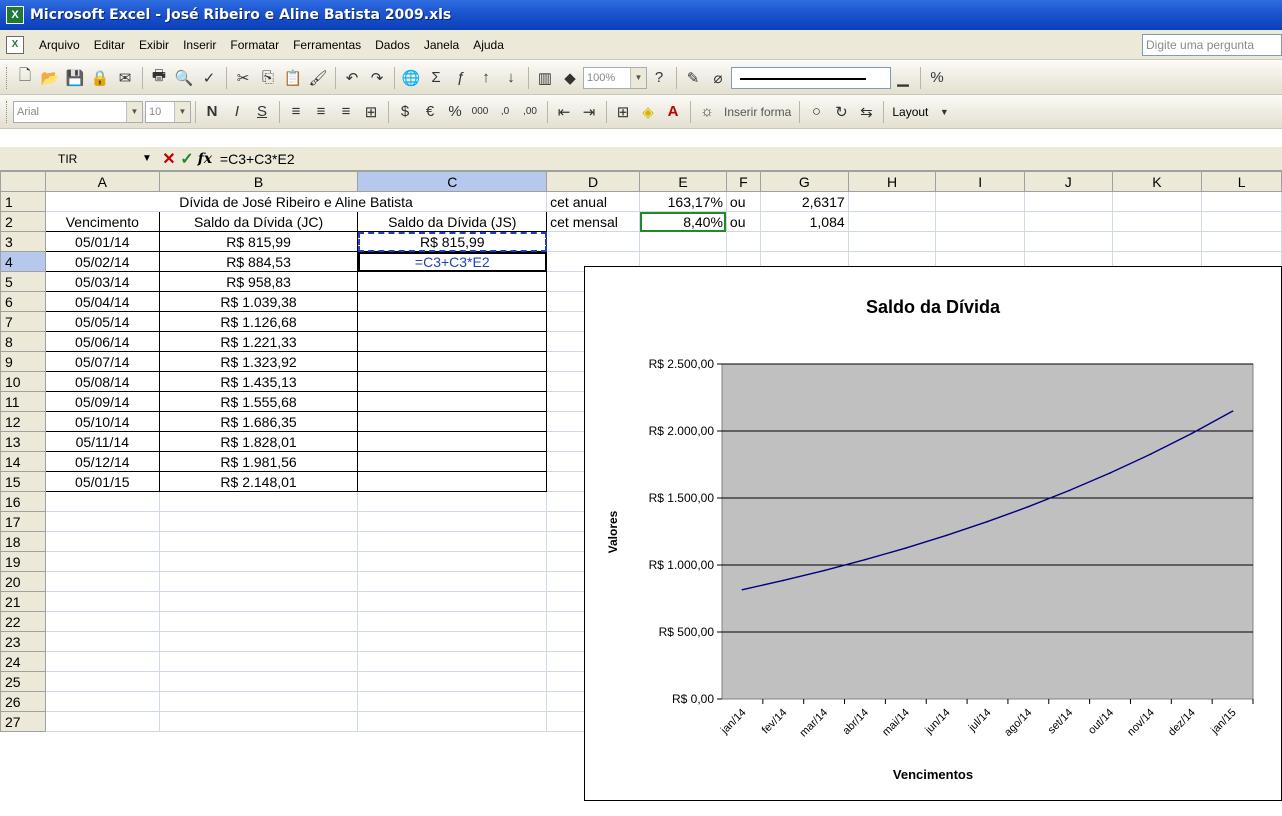 The height and width of the screenshot is (816, 1282). Describe the element at coordinates (78, 111) in the screenshot. I see `font-name-select: Arial ▼` at that location.